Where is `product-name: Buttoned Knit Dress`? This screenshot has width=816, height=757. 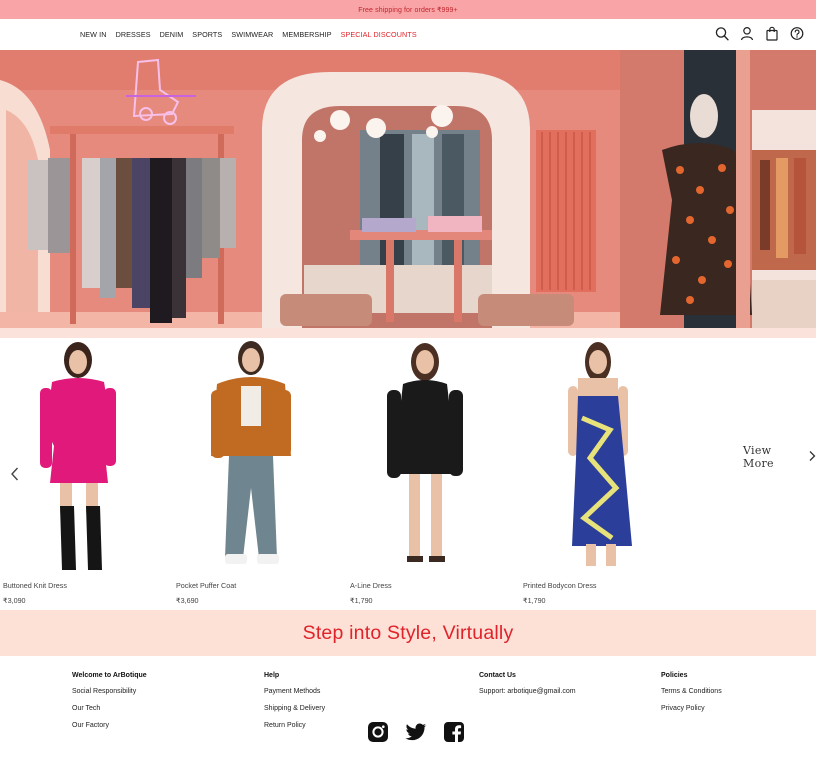 product-name: Buttoned Knit Dress is located at coordinates (35, 585).